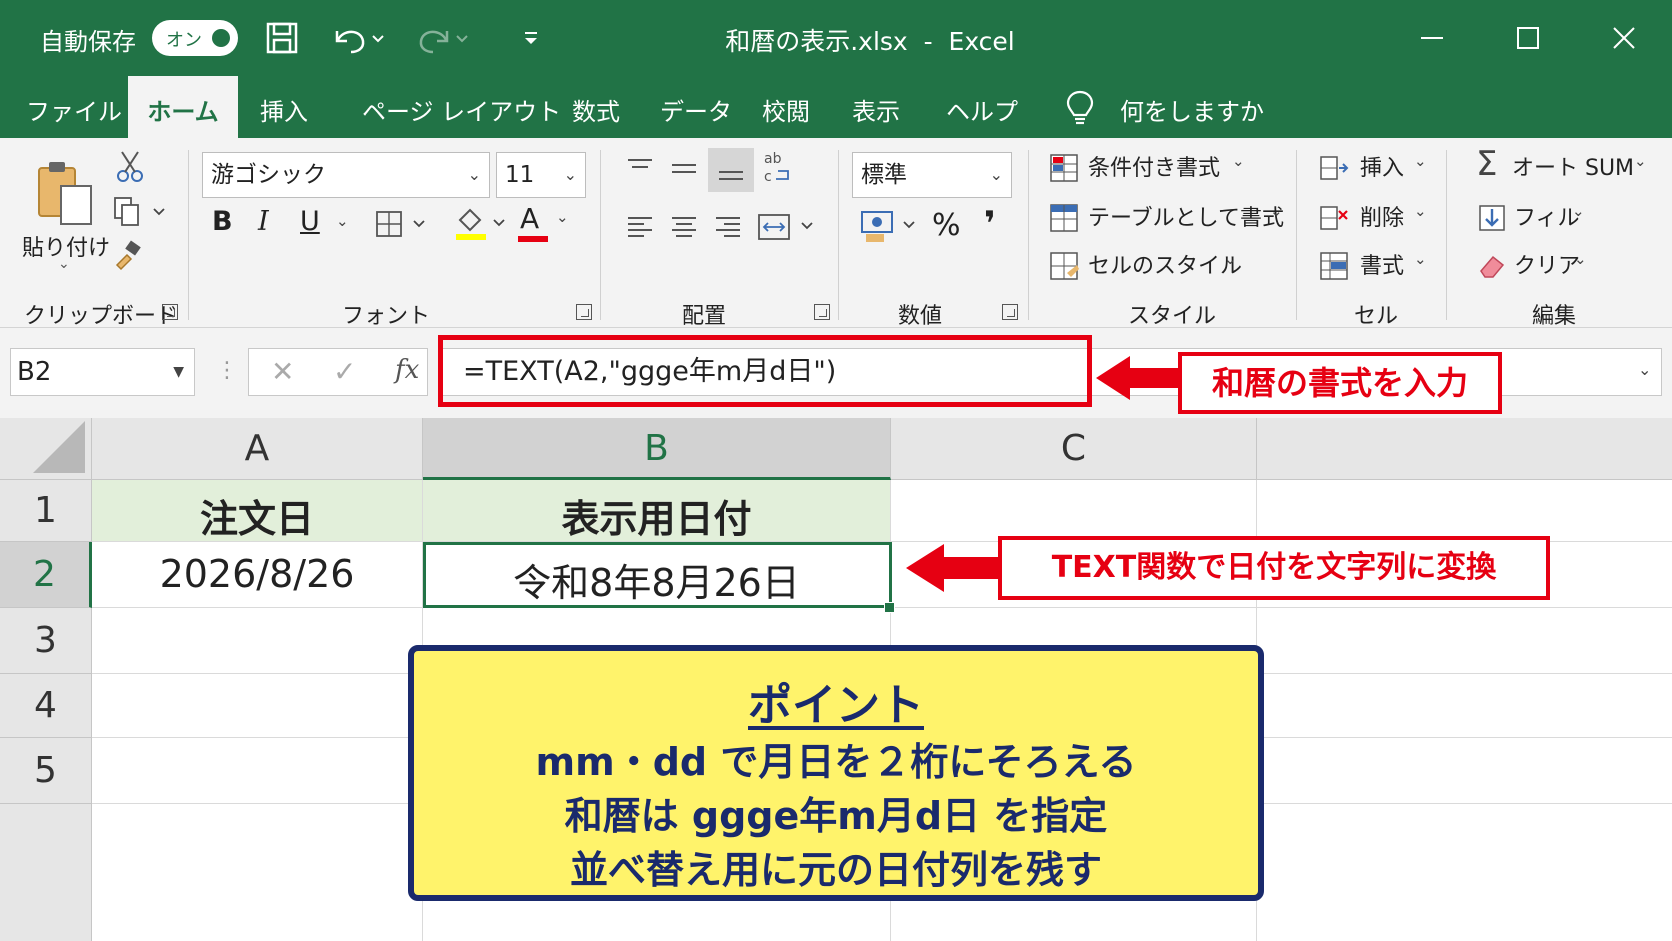 This screenshot has height=941, width=1672. What do you see at coordinates (1064, 218) in the screenshot?
I see `format-as-table-icon` at bounding box center [1064, 218].